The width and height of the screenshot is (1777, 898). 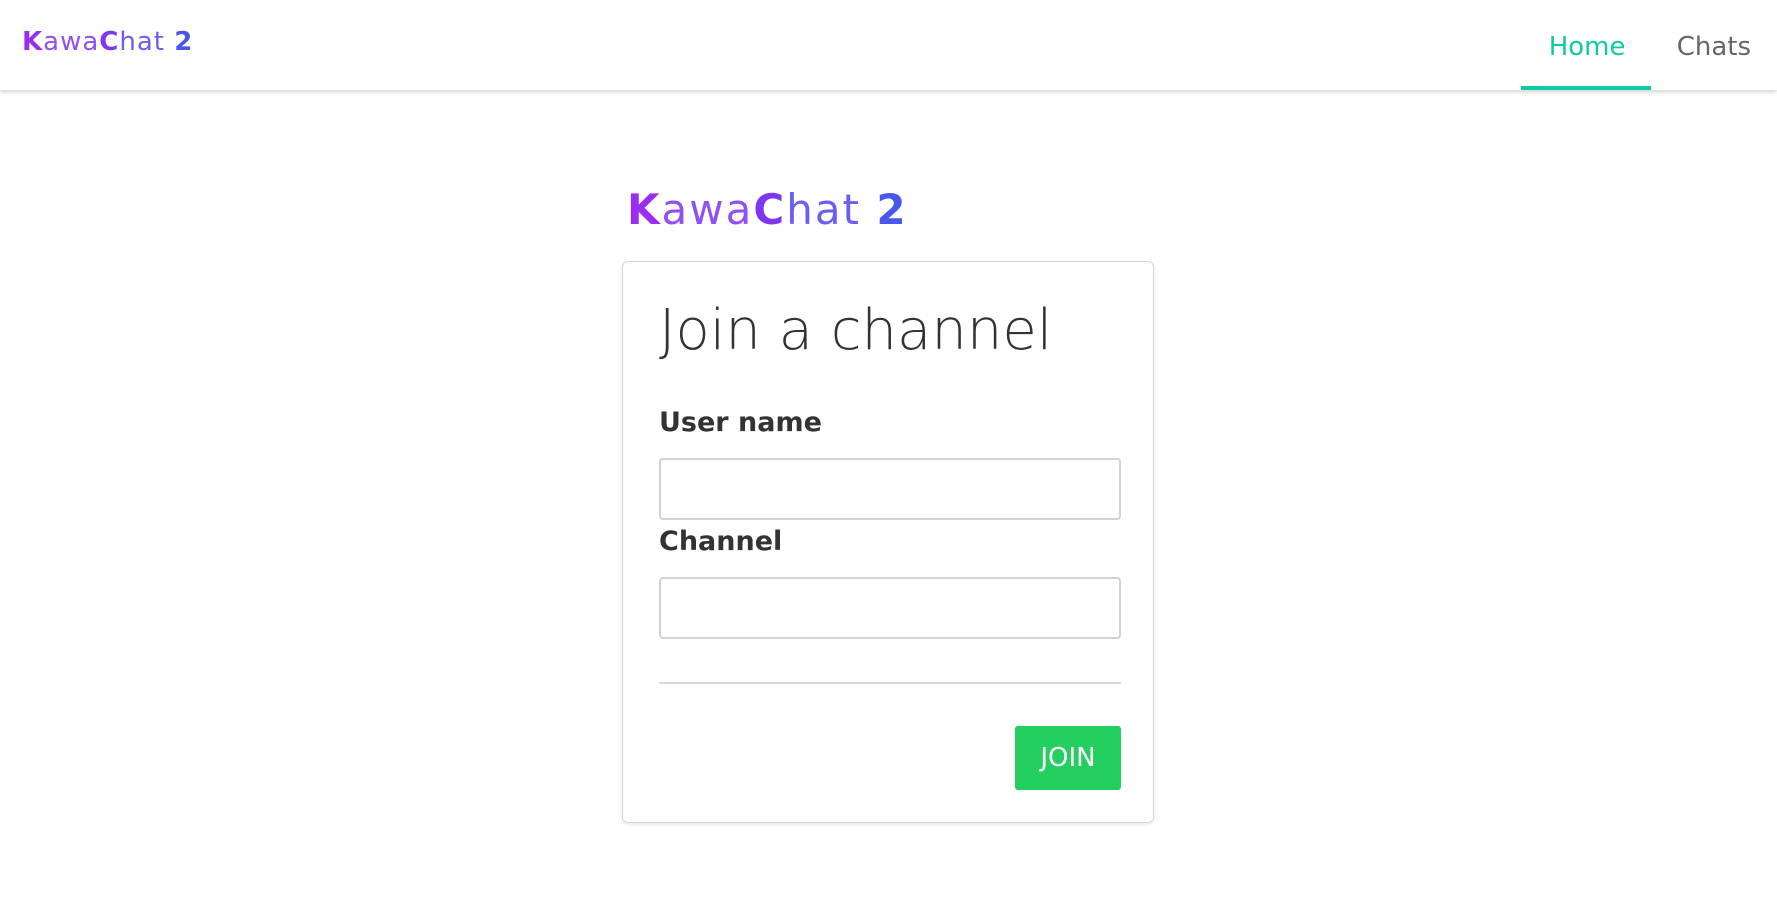 What do you see at coordinates (892, 209) in the screenshot?
I see `hero-logo-number-2: 2` at bounding box center [892, 209].